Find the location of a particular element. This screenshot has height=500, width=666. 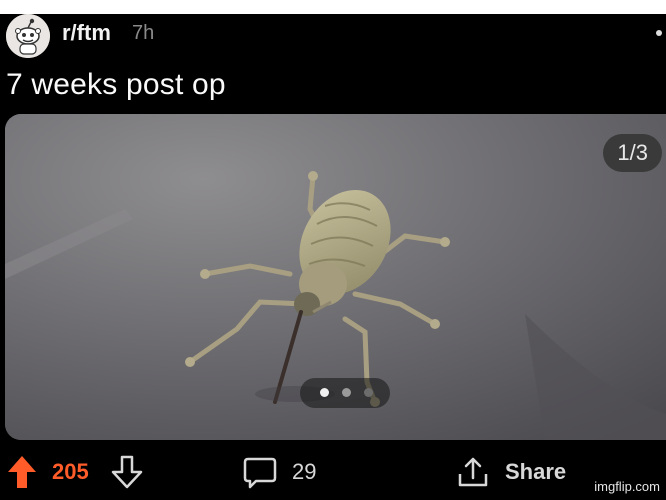

share-icon is located at coordinates (473, 472).